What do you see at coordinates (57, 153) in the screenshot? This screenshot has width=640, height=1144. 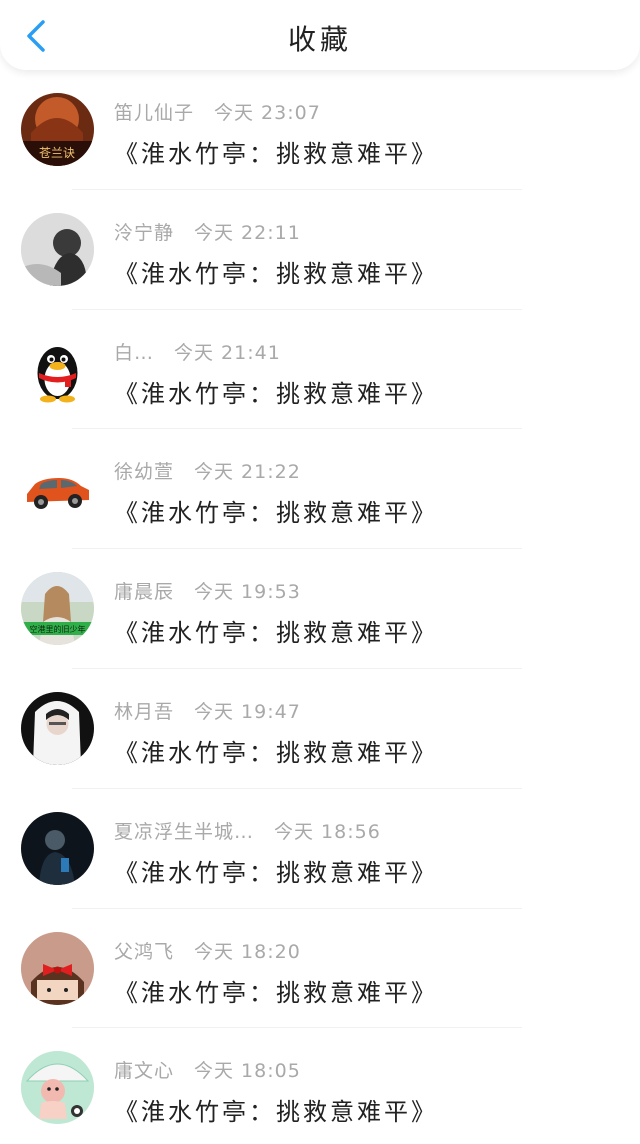 I see `svg-text: 苍兰诀` at bounding box center [57, 153].